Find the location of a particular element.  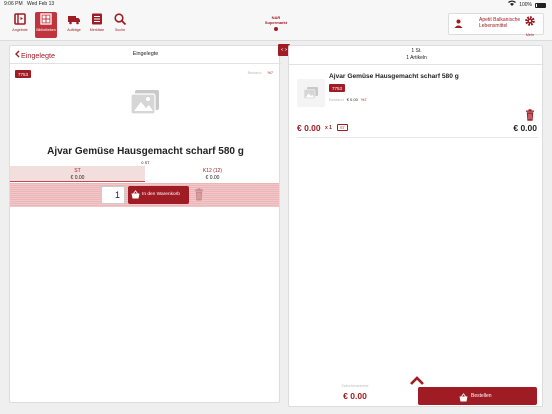

more-menu-button: Mehr is located at coordinates (530, 25).